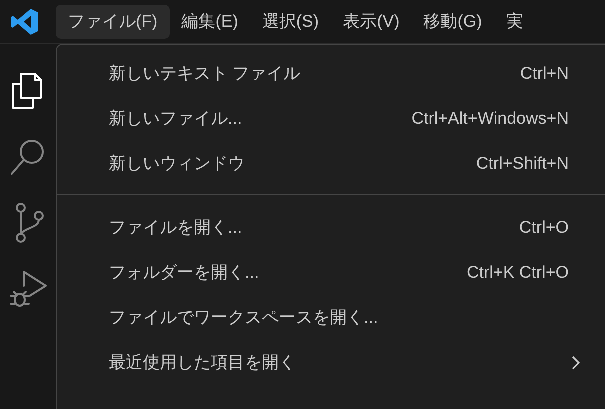  What do you see at coordinates (331, 73) in the screenshot?
I see `menu-item: 新しいテキスト ファイル Ctrl+N` at bounding box center [331, 73].